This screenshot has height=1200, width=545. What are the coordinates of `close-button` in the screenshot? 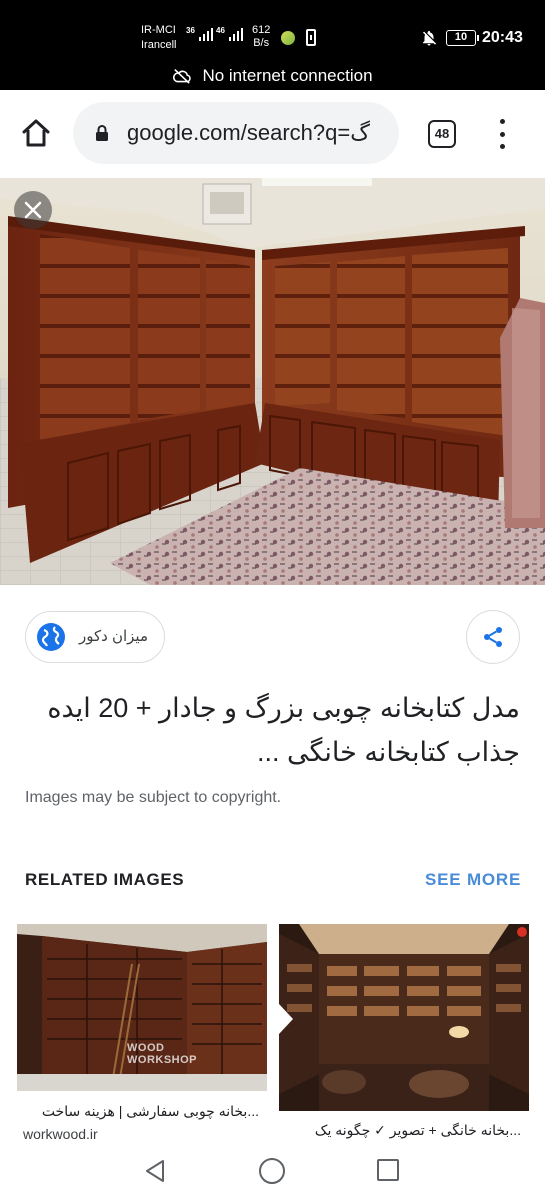 It's located at (33, 210).